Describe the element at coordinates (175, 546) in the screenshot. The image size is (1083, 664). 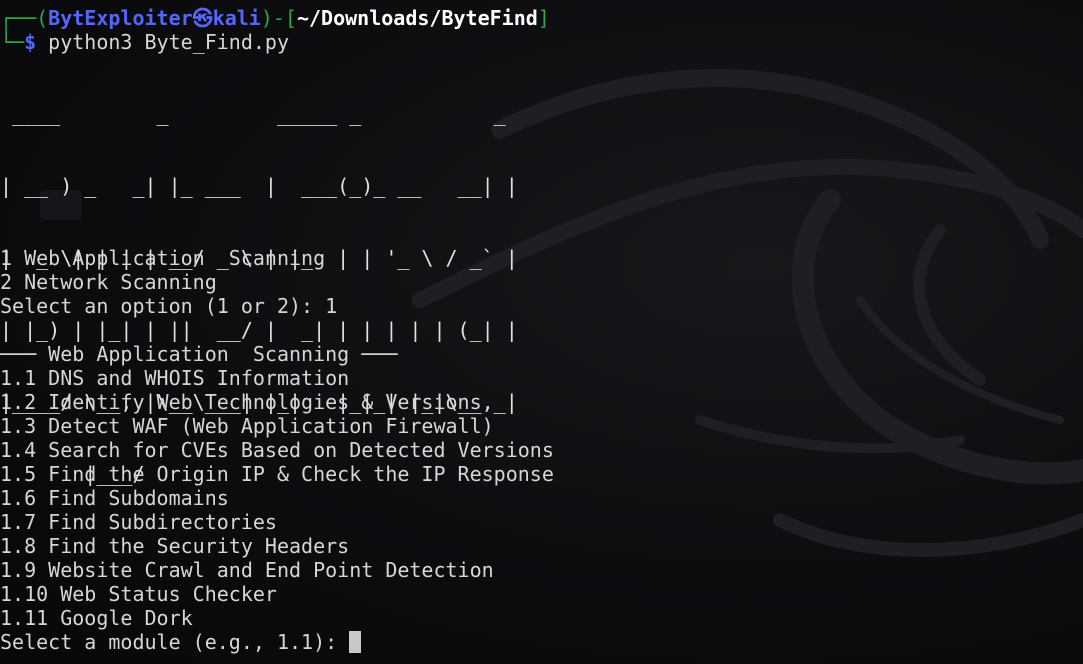
I see `web-menu-item: 1.8 Find the Security Headers` at that location.